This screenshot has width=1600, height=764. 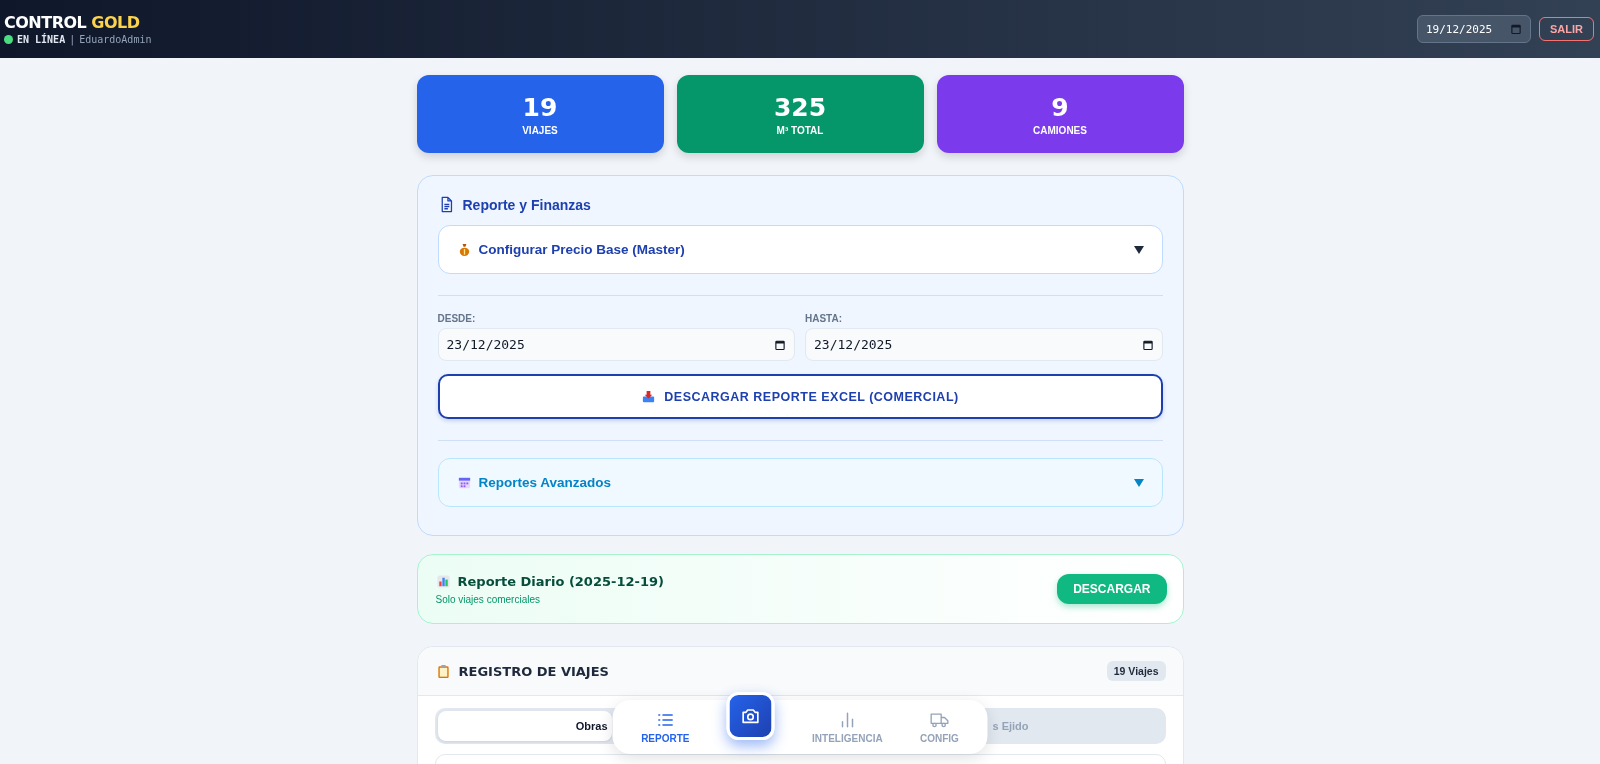 What do you see at coordinates (984, 344) in the screenshot?
I see `to-date-field: 23/12/2025` at bounding box center [984, 344].